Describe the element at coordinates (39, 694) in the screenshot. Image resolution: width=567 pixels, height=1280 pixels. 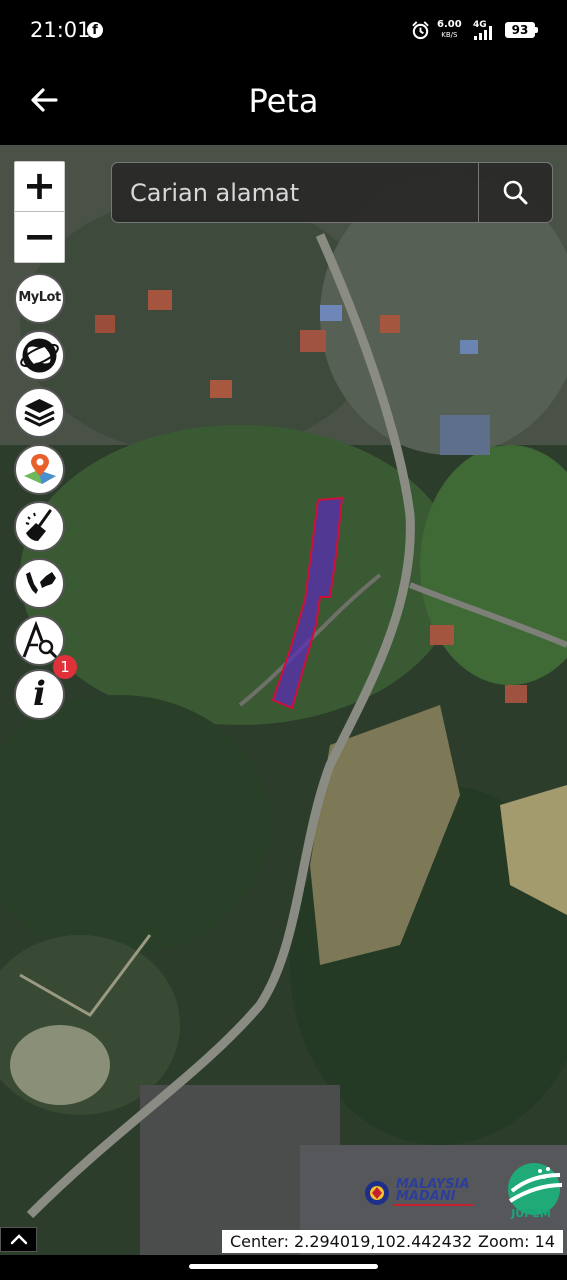
I see `info-icon: i` at that location.